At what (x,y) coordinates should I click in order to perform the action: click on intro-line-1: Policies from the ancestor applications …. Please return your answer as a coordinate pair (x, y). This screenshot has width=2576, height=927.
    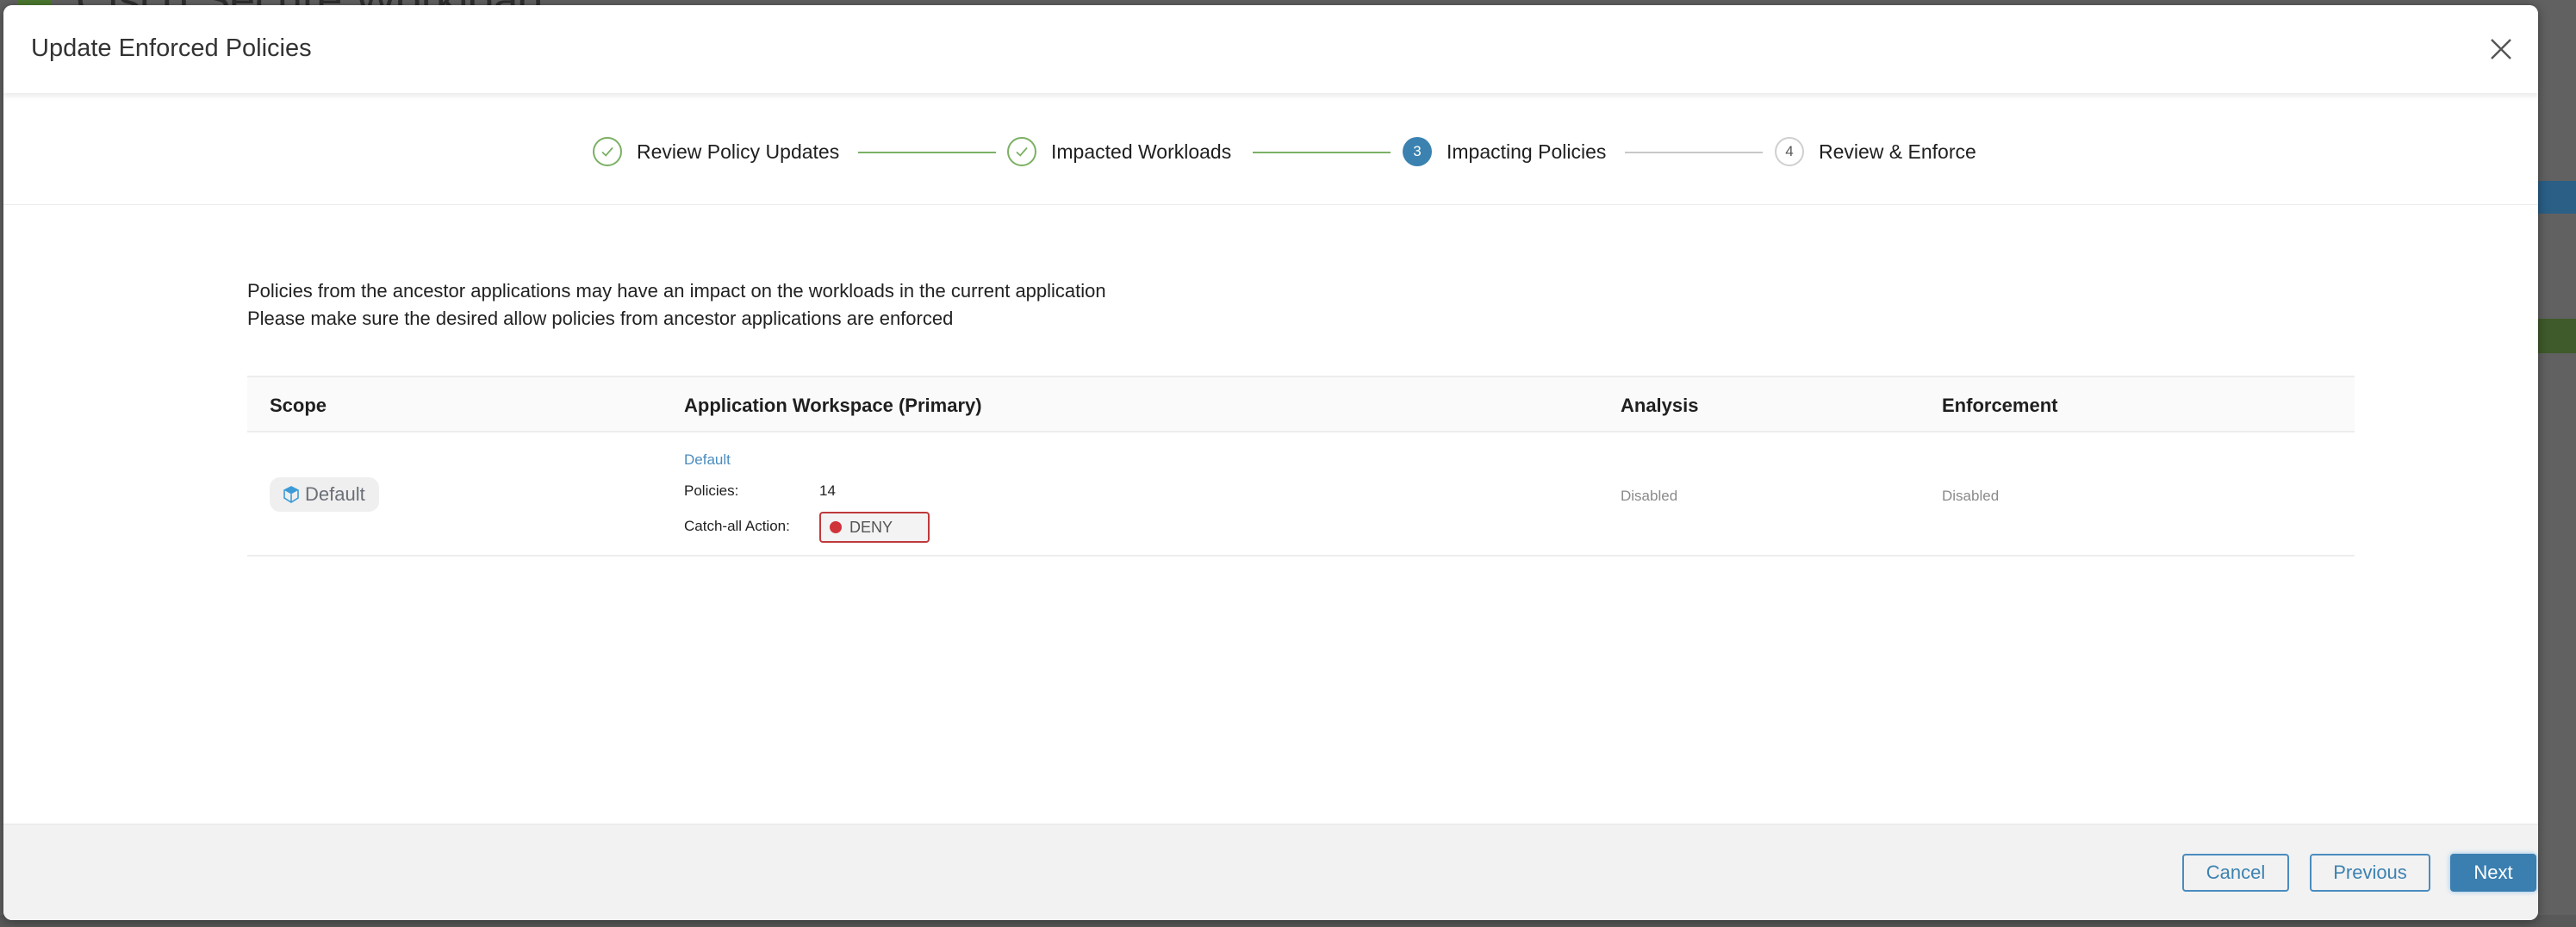
    Looking at the image, I should click on (677, 291).